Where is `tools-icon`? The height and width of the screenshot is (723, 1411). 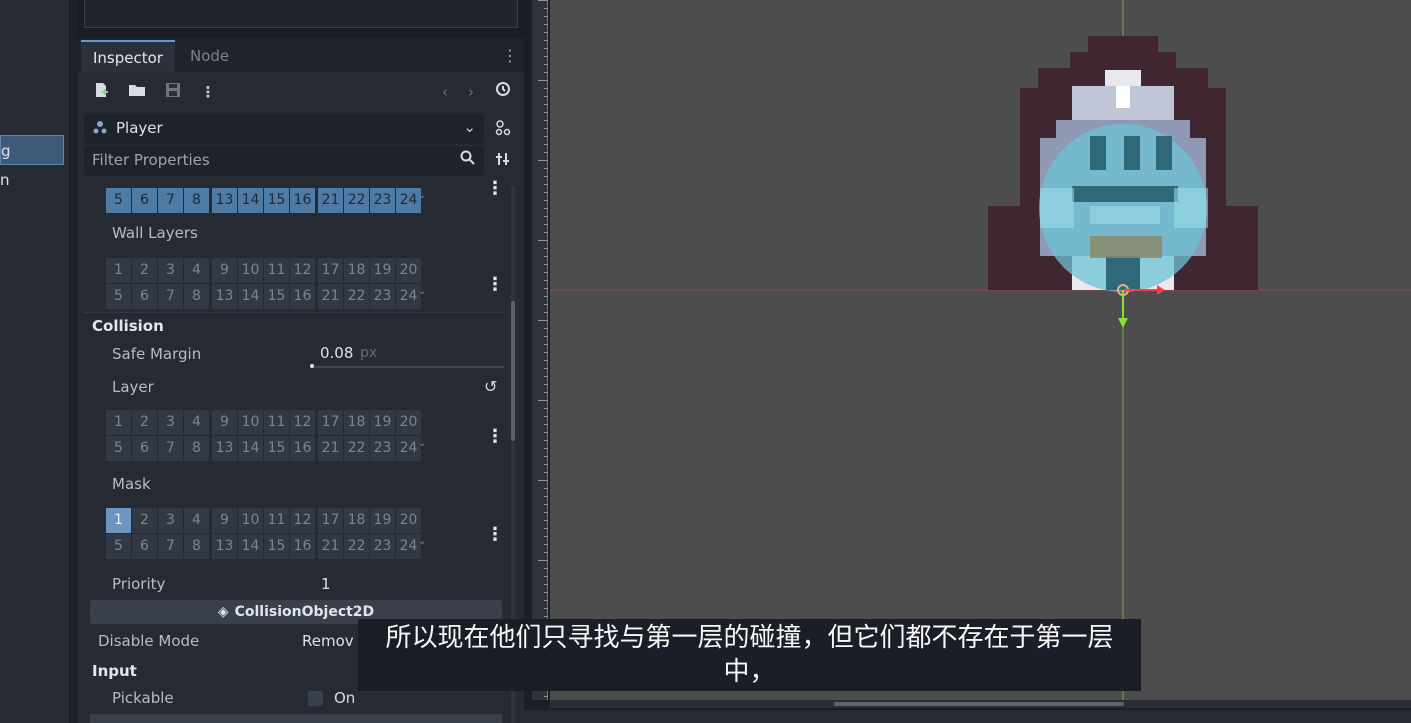 tools-icon is located at coordinates (503, 162).